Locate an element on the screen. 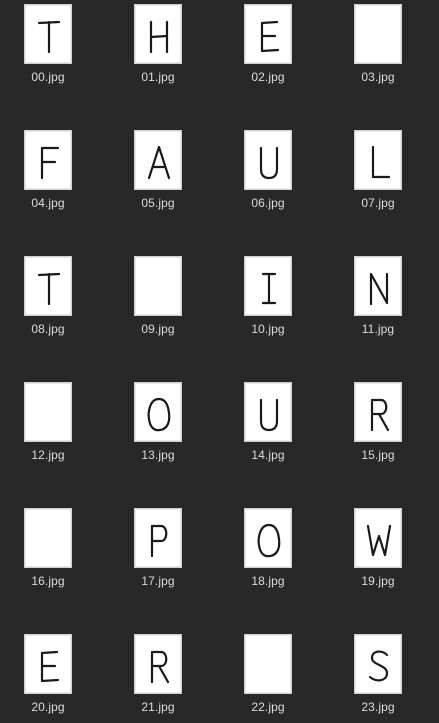  file-item: 21.jpg is located at coordinates (160, 675).